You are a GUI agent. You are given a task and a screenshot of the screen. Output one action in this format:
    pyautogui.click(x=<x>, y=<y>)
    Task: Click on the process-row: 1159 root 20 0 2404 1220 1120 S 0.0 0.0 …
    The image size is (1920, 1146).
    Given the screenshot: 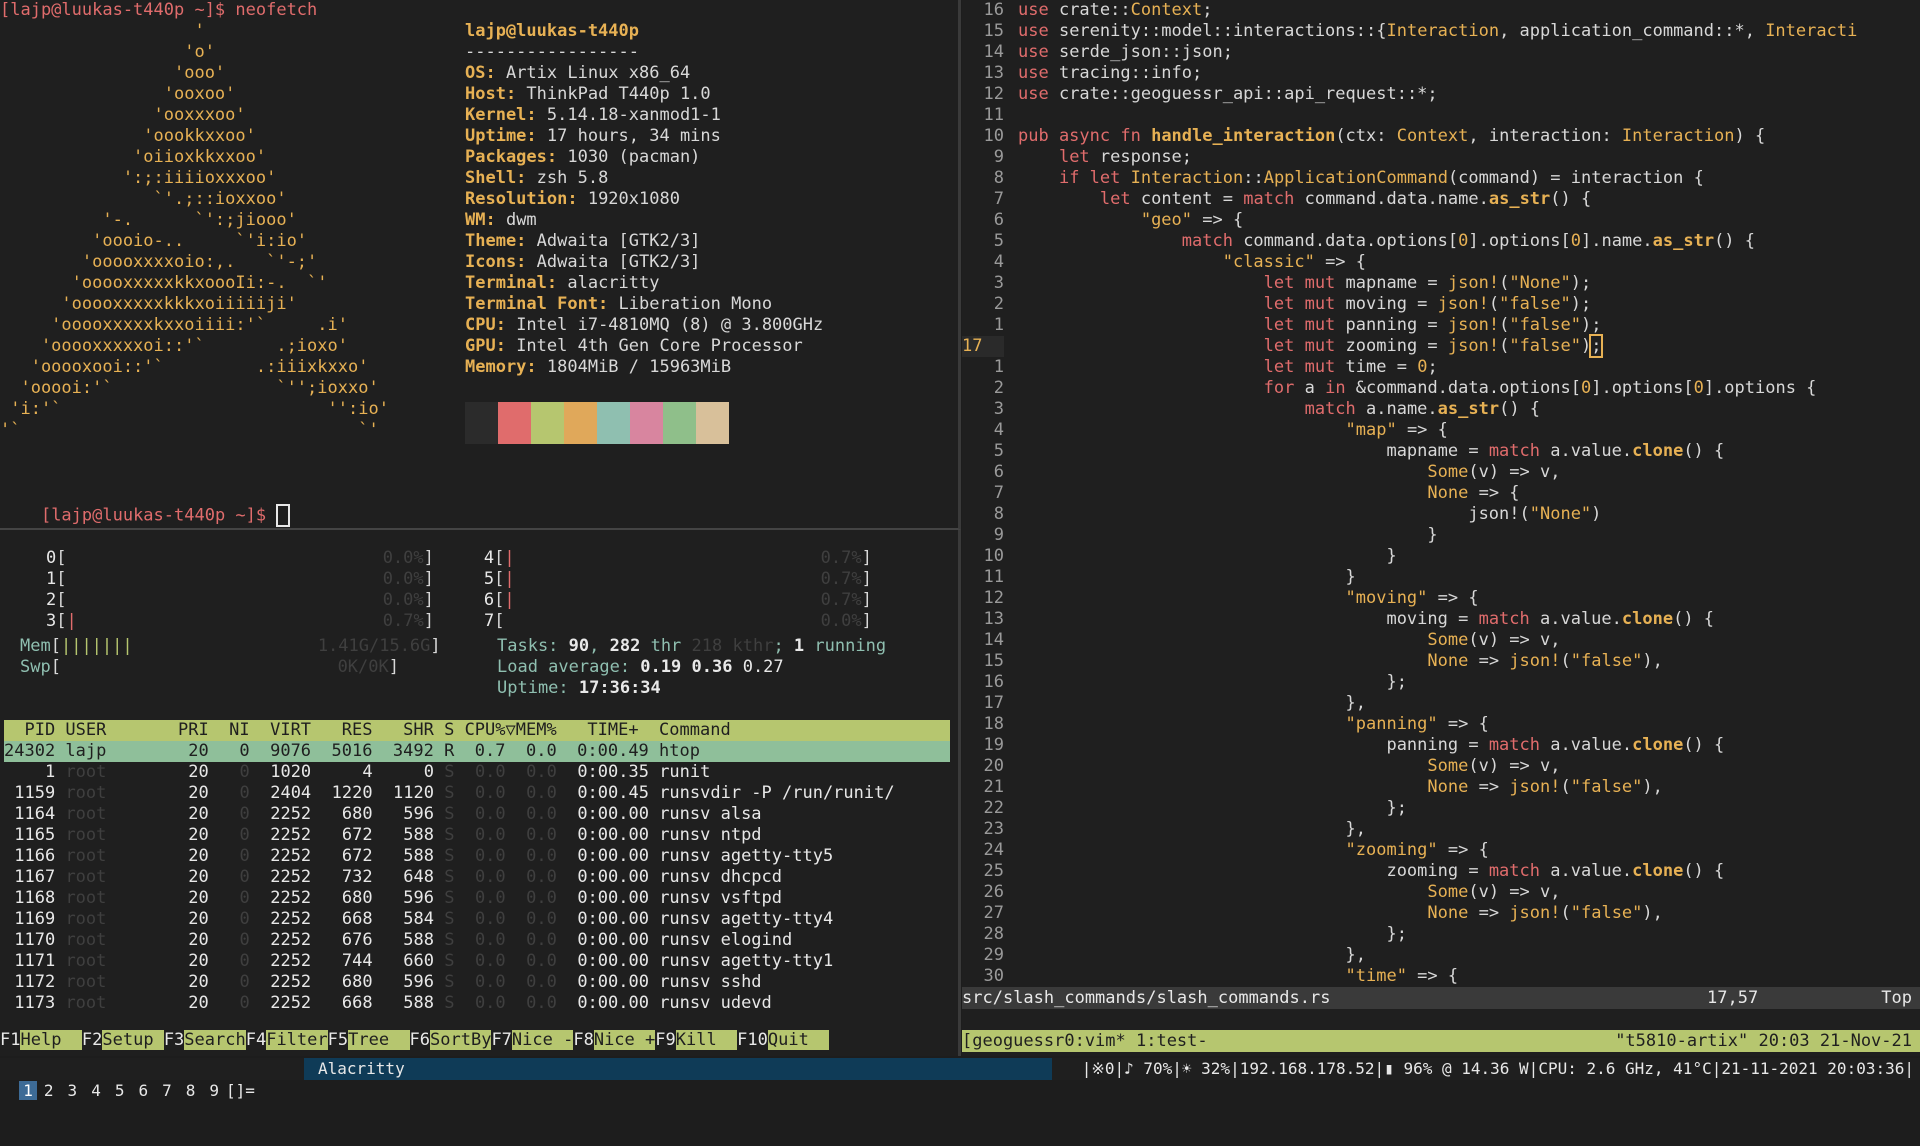 What is the action you would take?
    pyautogui.click(x=477, y=793)
    